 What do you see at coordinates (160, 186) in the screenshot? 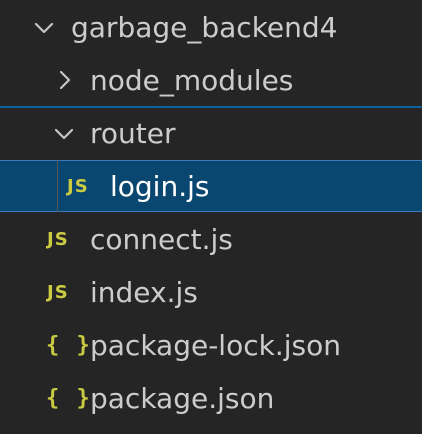
I see `tree-item-label: login.js` at bounding box center [160, 186].